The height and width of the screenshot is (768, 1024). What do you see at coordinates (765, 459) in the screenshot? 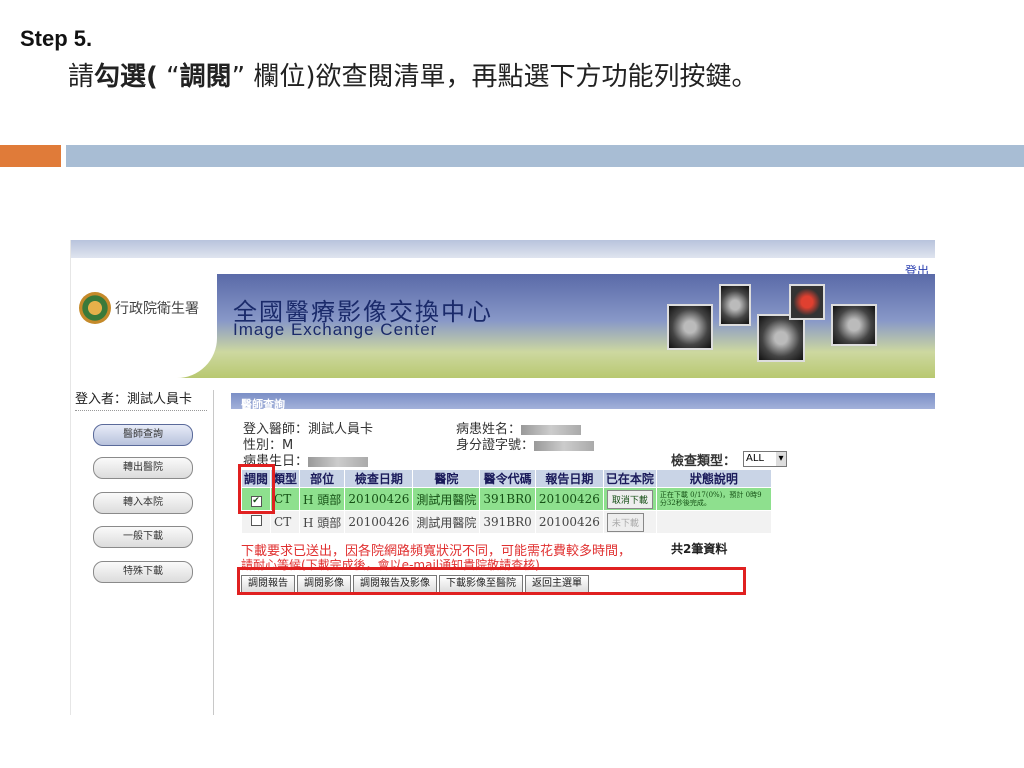
I see `exam-type-select: ALL ▾` at bounding box center [765, 459].